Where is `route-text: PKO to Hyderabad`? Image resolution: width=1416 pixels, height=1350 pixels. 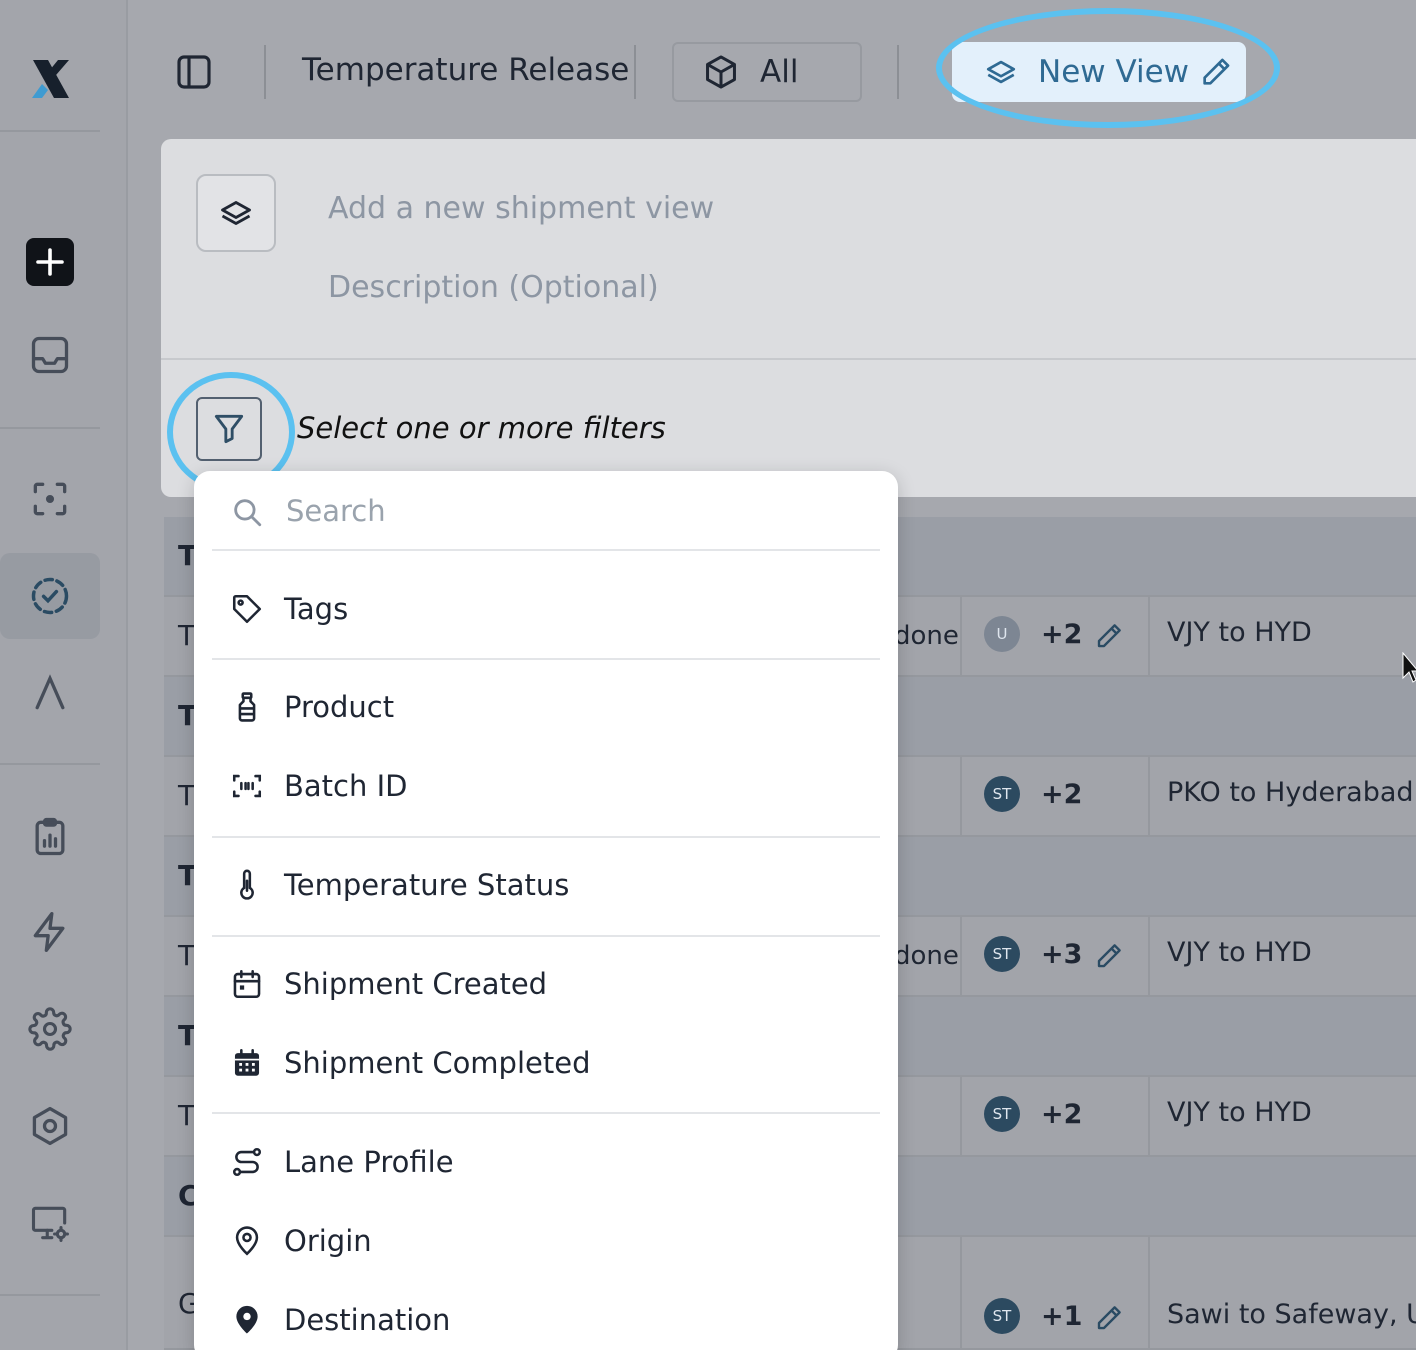 route-text: PKO to Hyderabad is located at coordinates (1290, 792).